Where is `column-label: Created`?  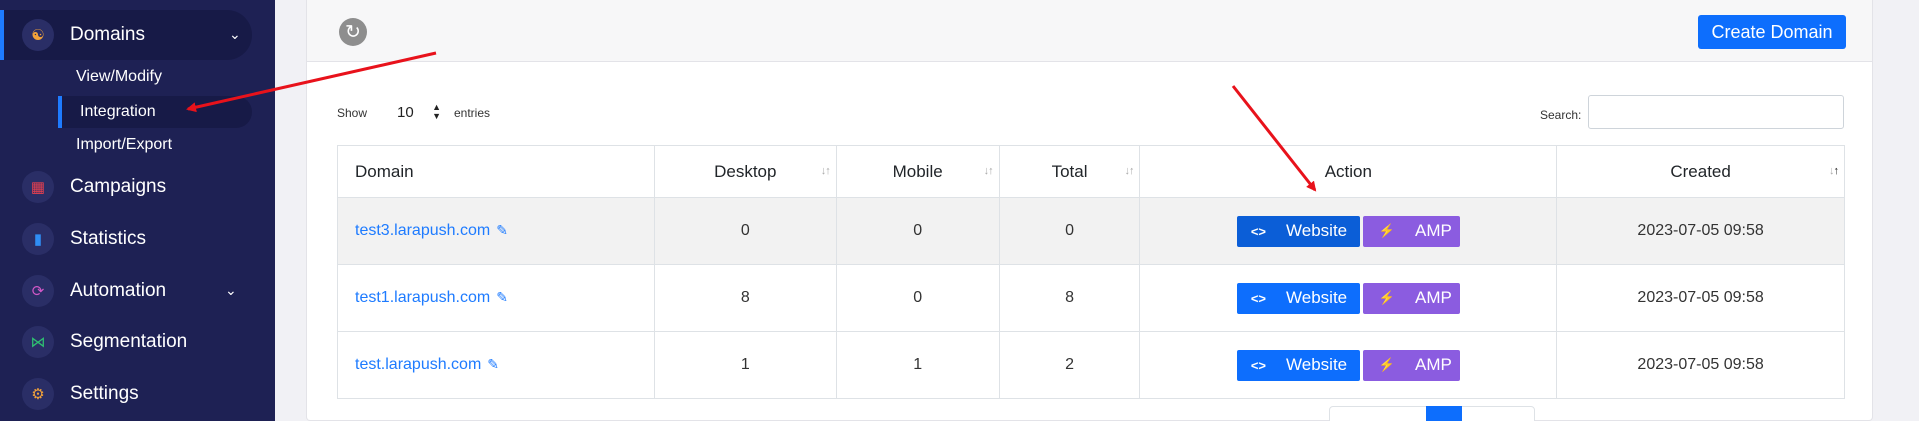
column-label: Created is located at coordinates (1700, 171).